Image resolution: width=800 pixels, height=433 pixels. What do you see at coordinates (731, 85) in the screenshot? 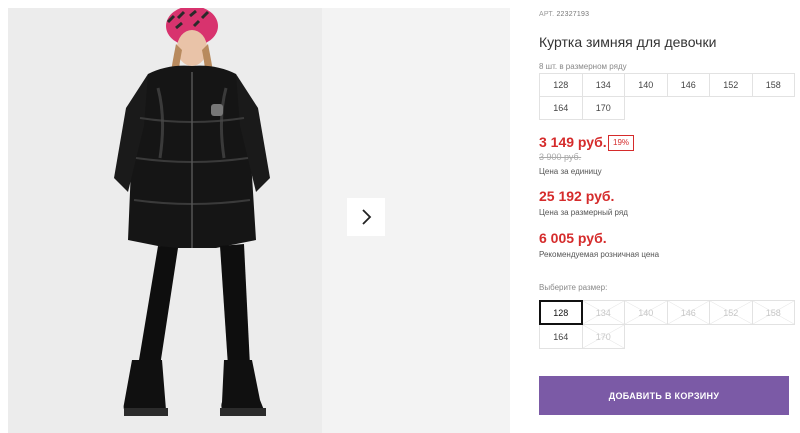
I see `pack-size-cell: 152` at bounding box center [731, 85].